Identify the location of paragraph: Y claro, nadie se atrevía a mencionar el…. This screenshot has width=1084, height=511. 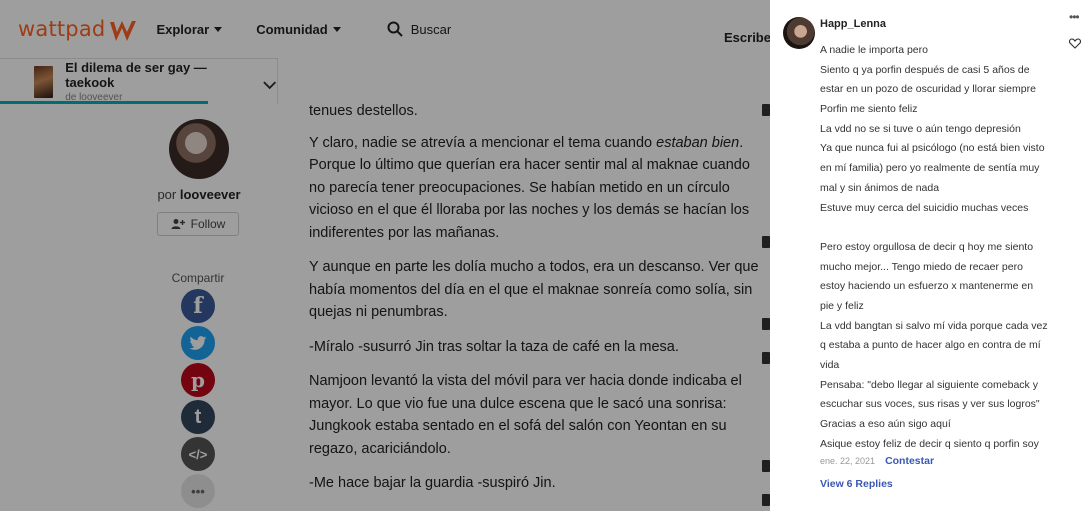
(529, 187).